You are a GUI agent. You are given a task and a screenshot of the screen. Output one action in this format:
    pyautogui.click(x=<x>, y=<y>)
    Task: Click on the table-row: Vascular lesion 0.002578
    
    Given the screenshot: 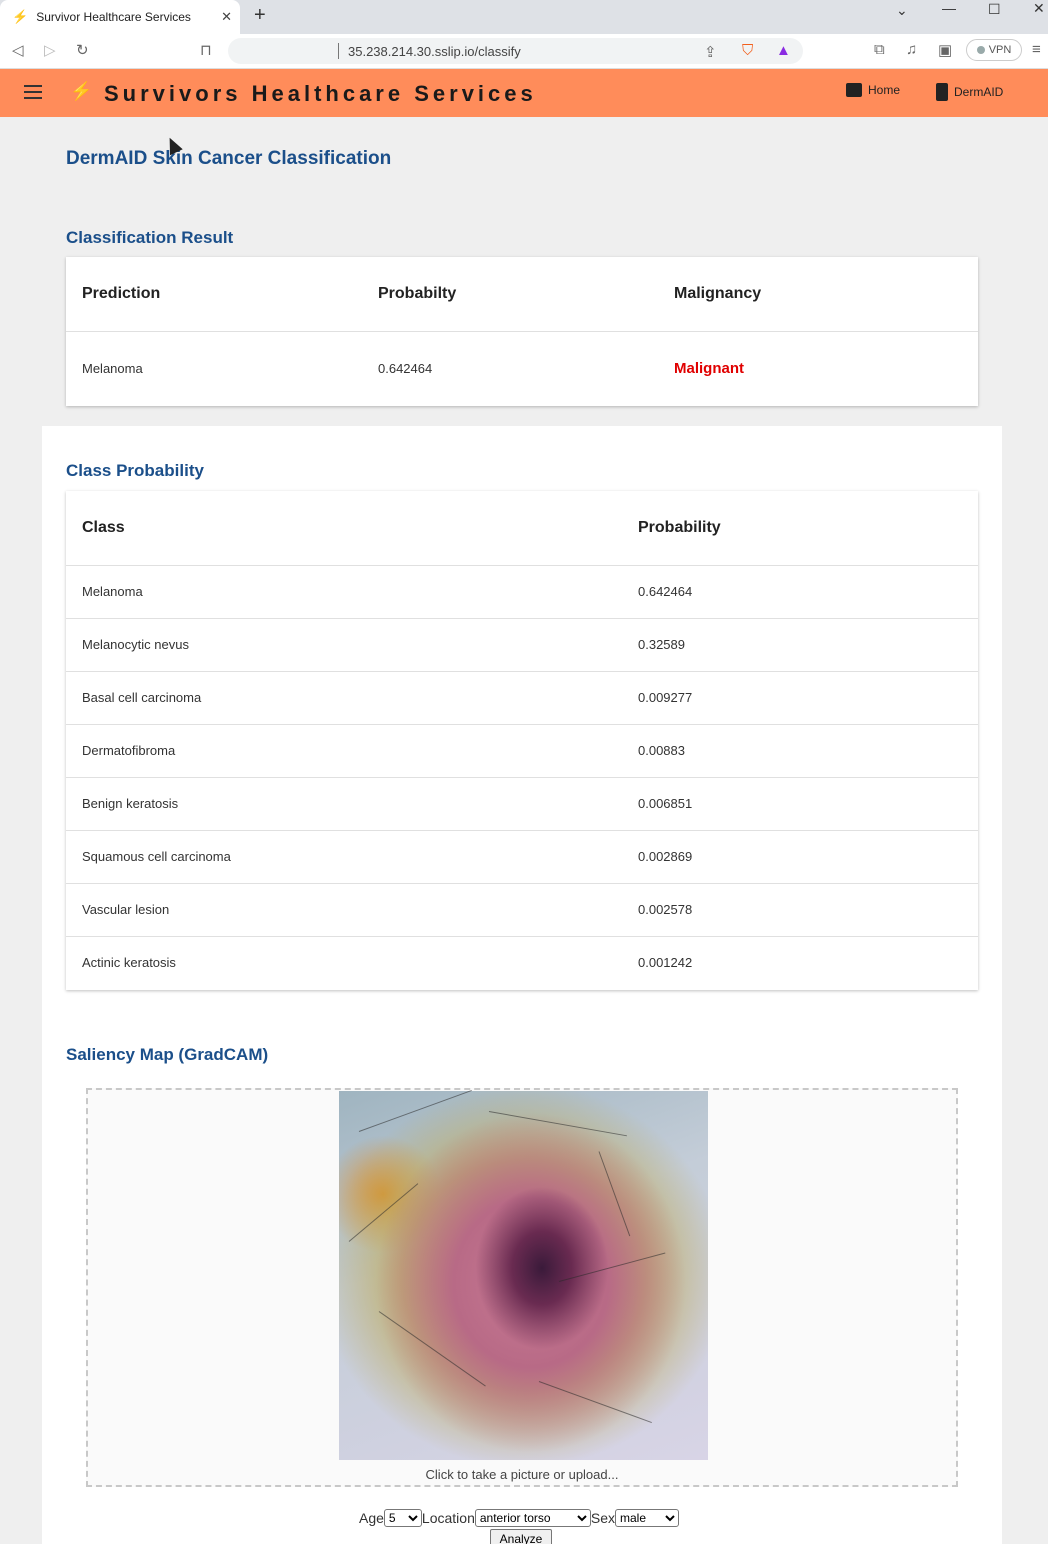 What is the action you would take?
    pyautogui.click(x=522, y=909)
    